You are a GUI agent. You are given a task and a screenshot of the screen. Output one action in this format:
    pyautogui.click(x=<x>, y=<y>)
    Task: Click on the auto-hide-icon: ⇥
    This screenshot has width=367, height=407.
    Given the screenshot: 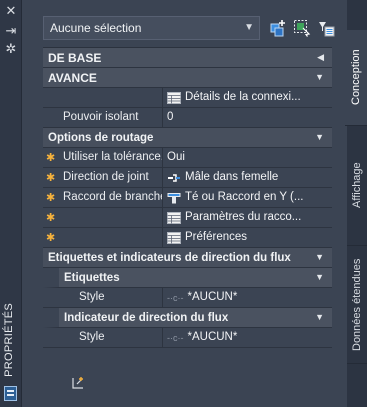 What is the action you would take?
    pyautogui.click(x=11, y=31)
    